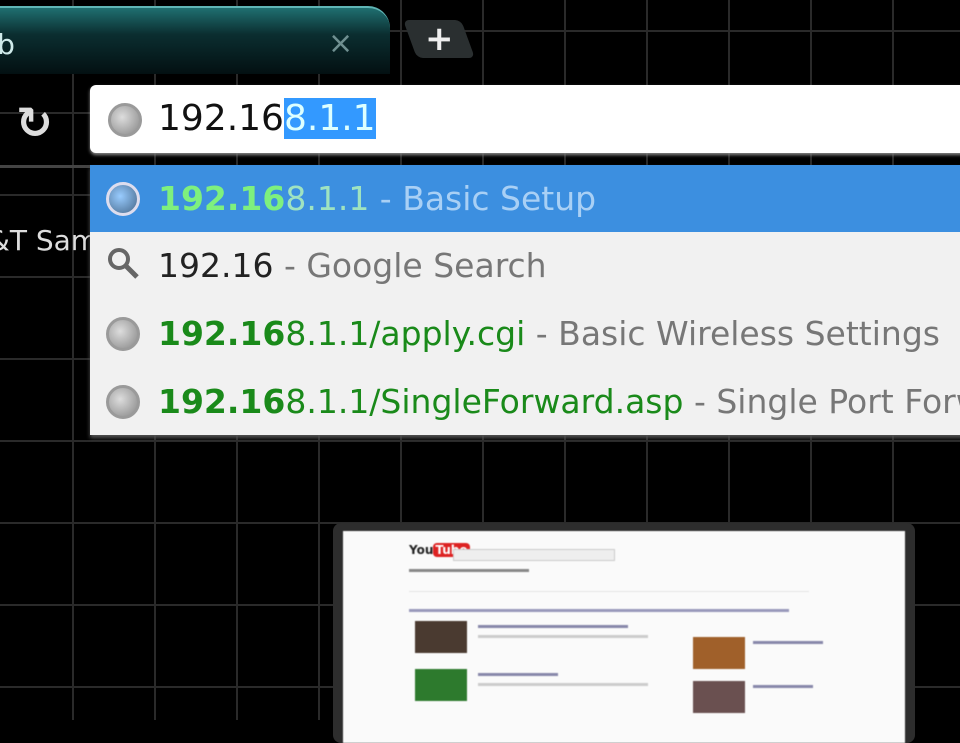  Describe the element at coordinates (221, 118) in the screenshot. I see `typed-text: 192.16` at that location.